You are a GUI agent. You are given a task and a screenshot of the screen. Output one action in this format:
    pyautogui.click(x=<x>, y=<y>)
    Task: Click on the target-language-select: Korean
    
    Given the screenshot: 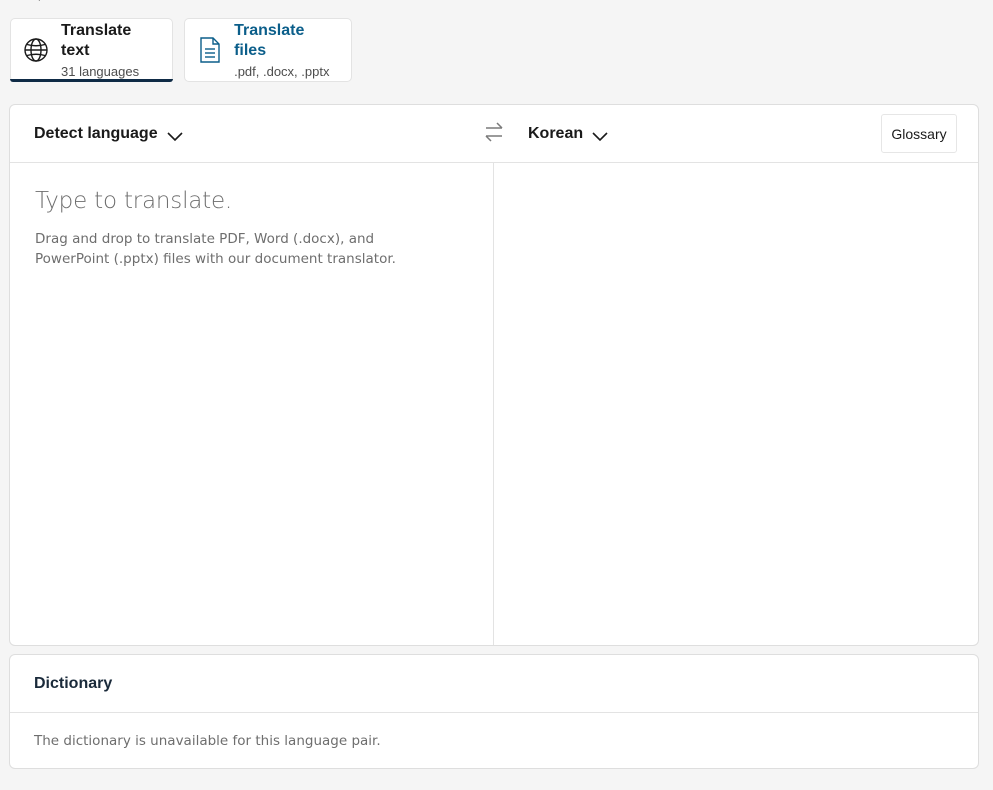 What is the action you would take?
    pyautogui.click(x=568, y=133)
    